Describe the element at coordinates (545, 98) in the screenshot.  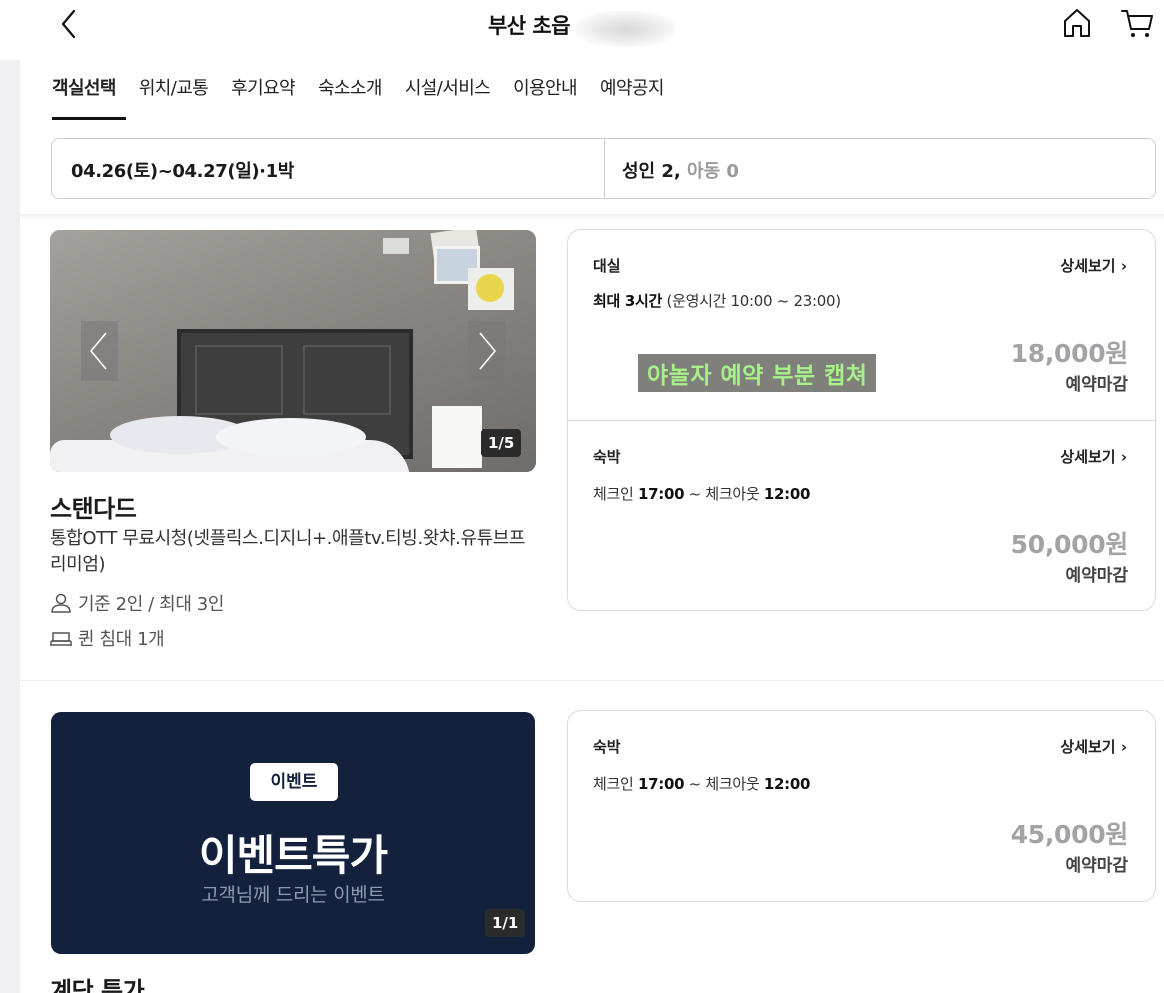
I see `tab-usage-info: 이용안내` at that location.